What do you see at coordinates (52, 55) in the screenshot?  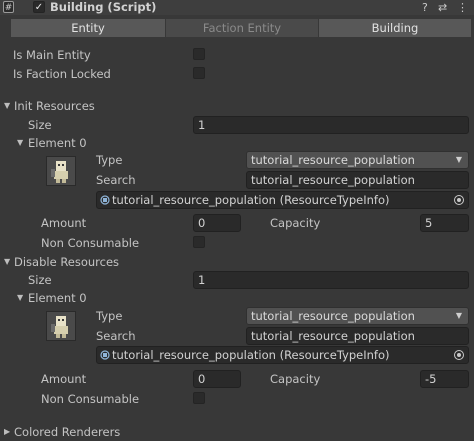 I see `is-main-entity-label: Is Main Entity` at bounding box center [52, 55].